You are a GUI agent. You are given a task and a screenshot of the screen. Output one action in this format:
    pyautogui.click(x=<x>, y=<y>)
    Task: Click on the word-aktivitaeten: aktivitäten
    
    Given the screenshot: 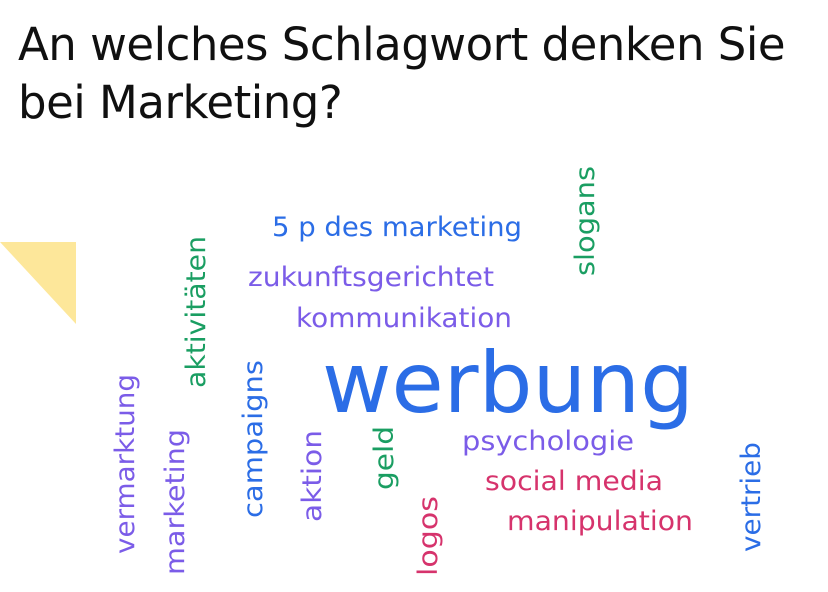 What is the action you would take?
    pyautogui.click(x=196, y=312)
    